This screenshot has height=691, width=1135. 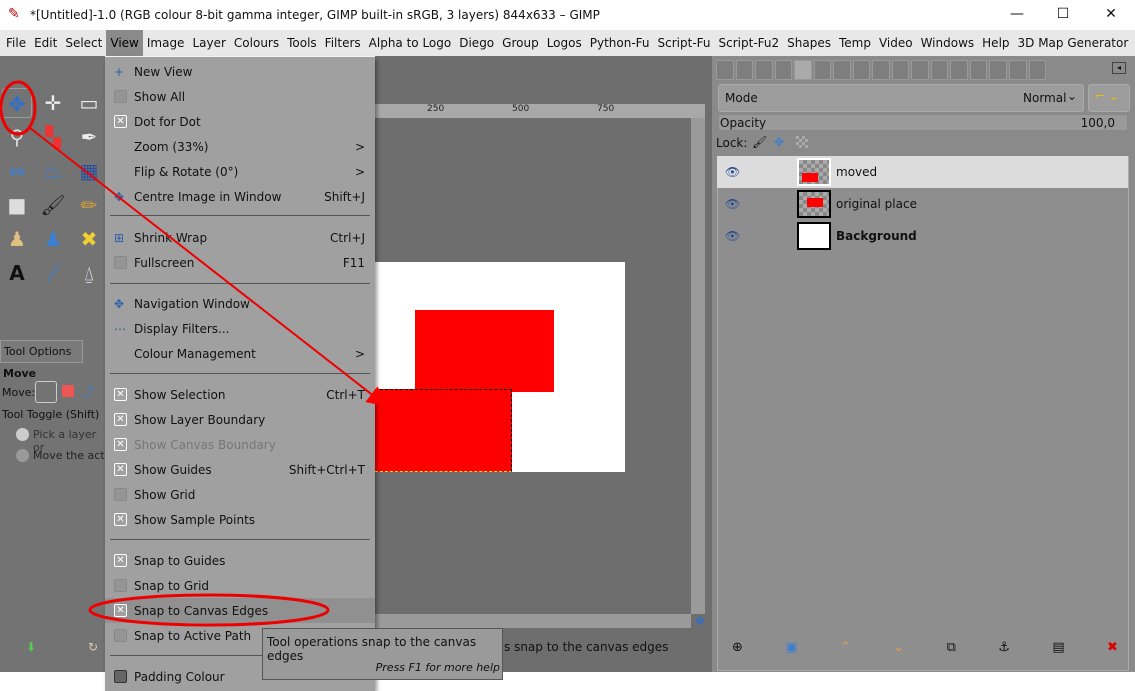 I want to click on move-selection-button, so click(x=68, y=391).